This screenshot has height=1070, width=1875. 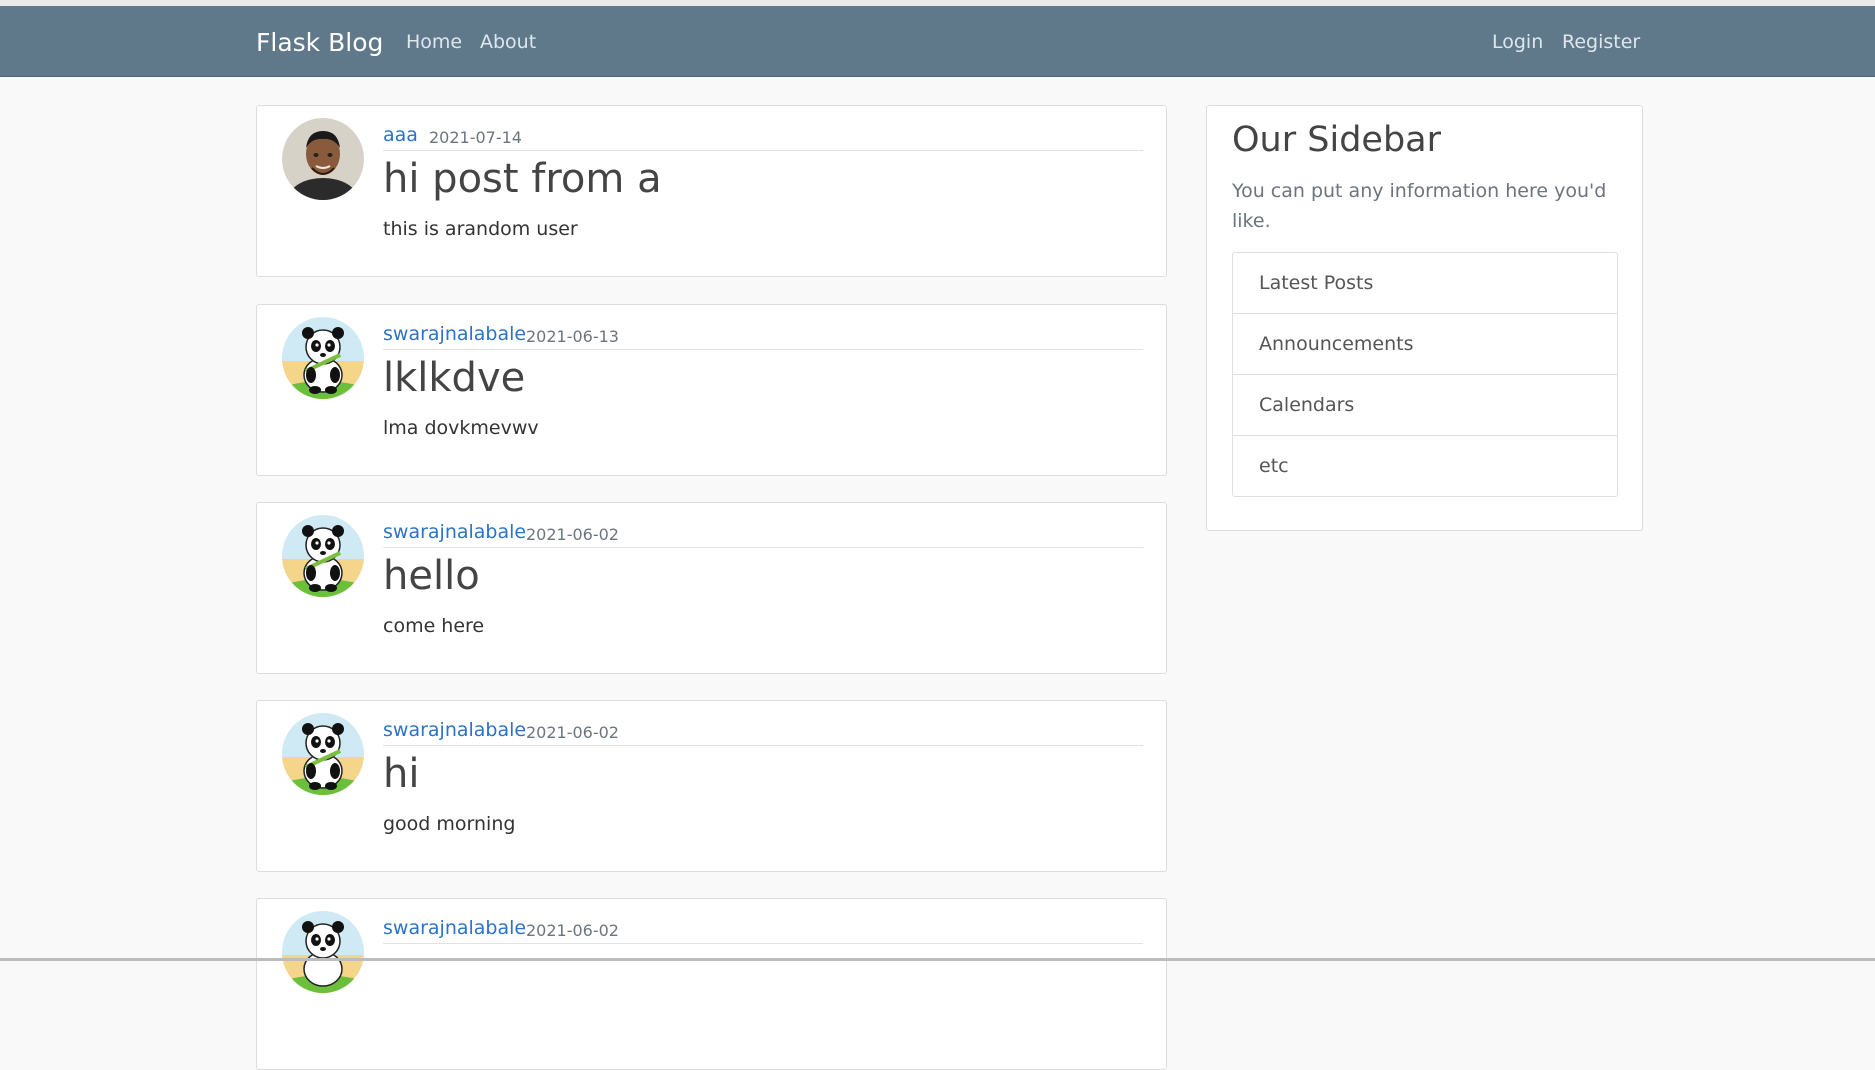 What do you see at coordinates (461, 428) in the screenshot?
I see `post-content: lma dovkmevwv` at bounding box center [461, 428].